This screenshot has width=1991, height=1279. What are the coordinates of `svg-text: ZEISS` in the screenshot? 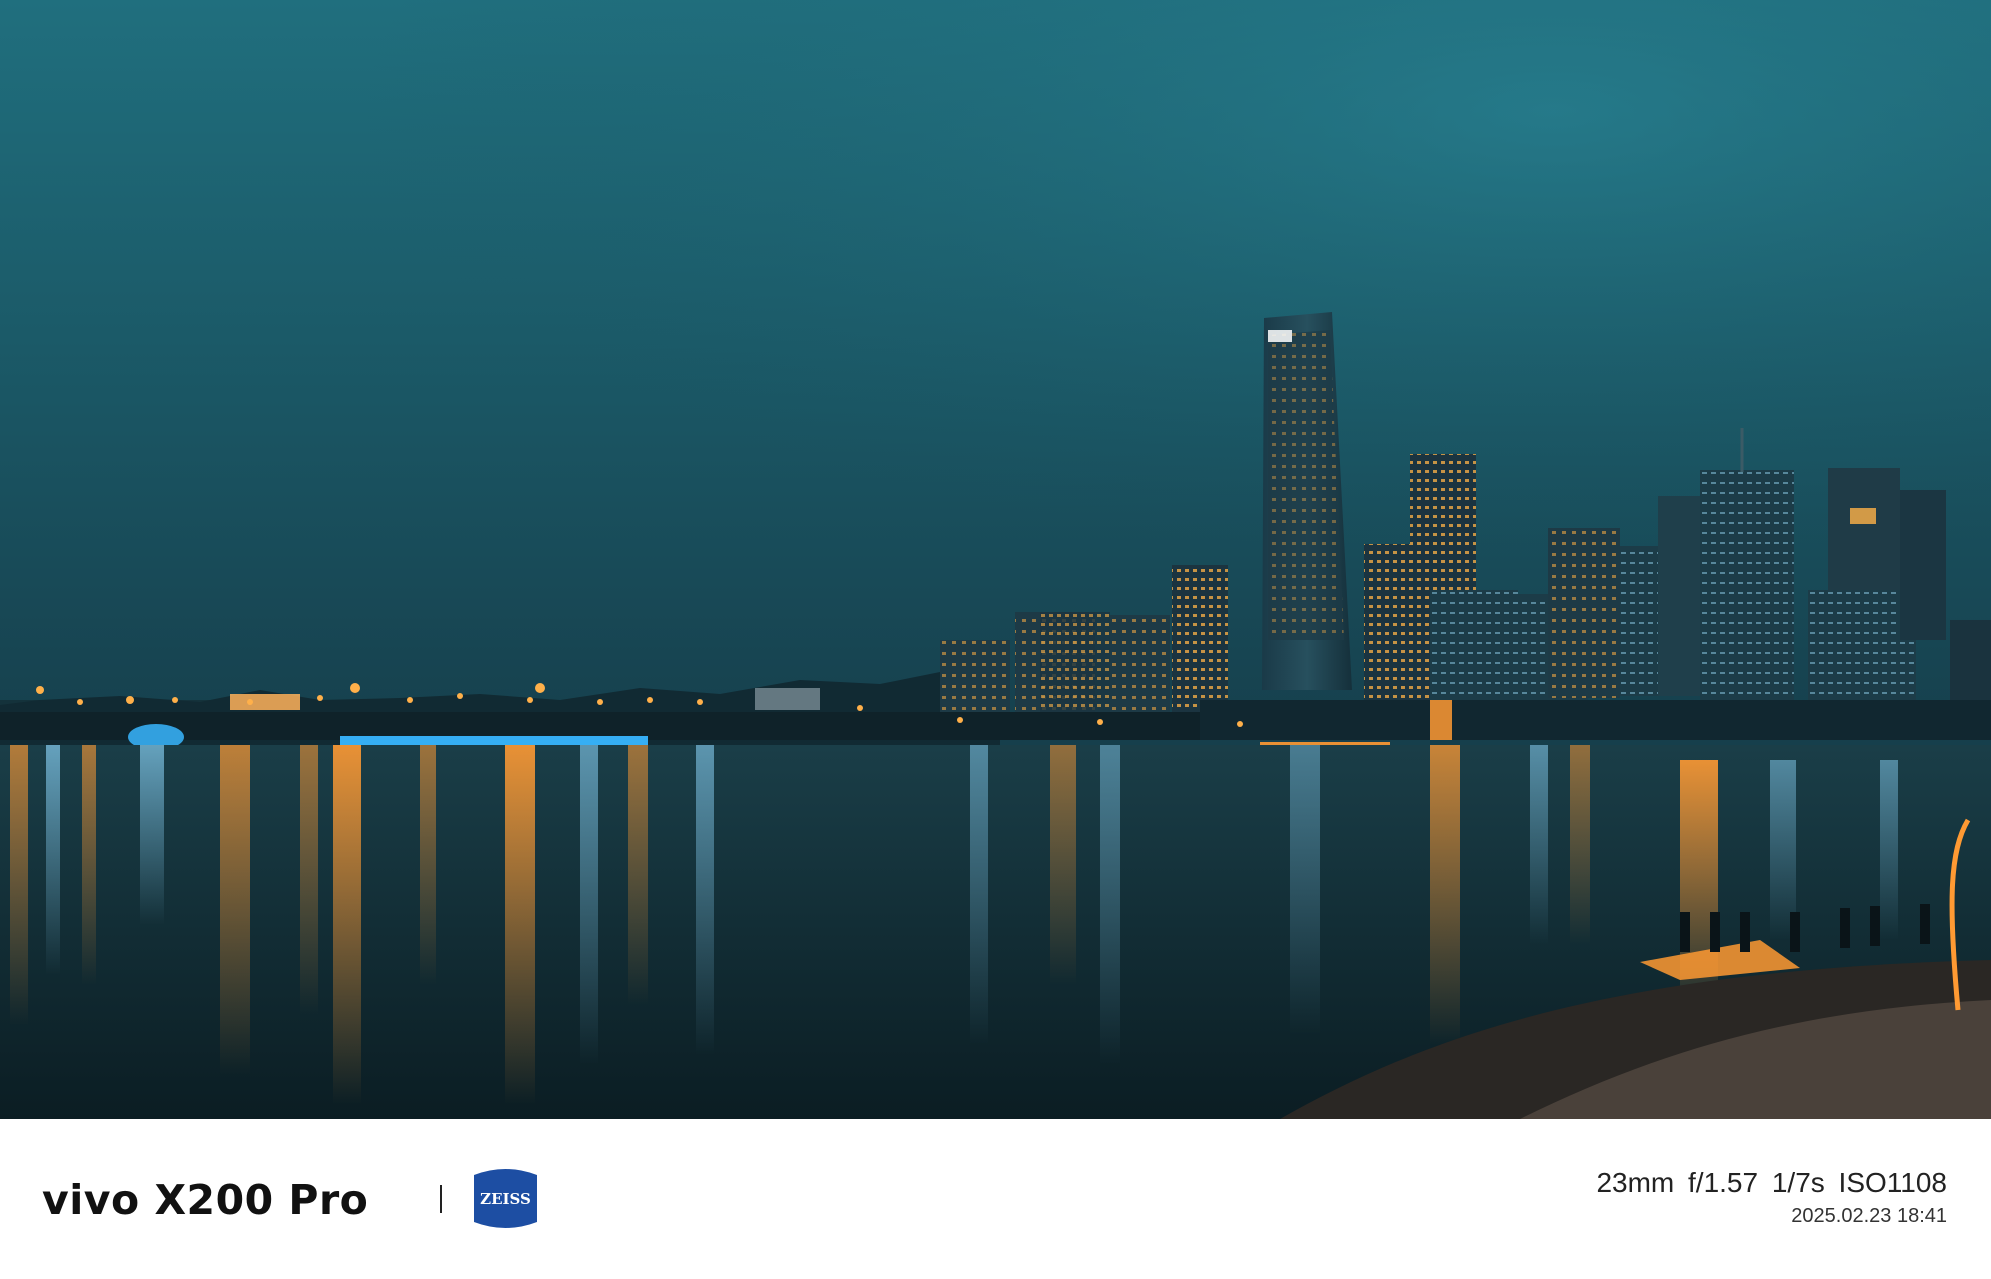 It's located at (505, 1199).